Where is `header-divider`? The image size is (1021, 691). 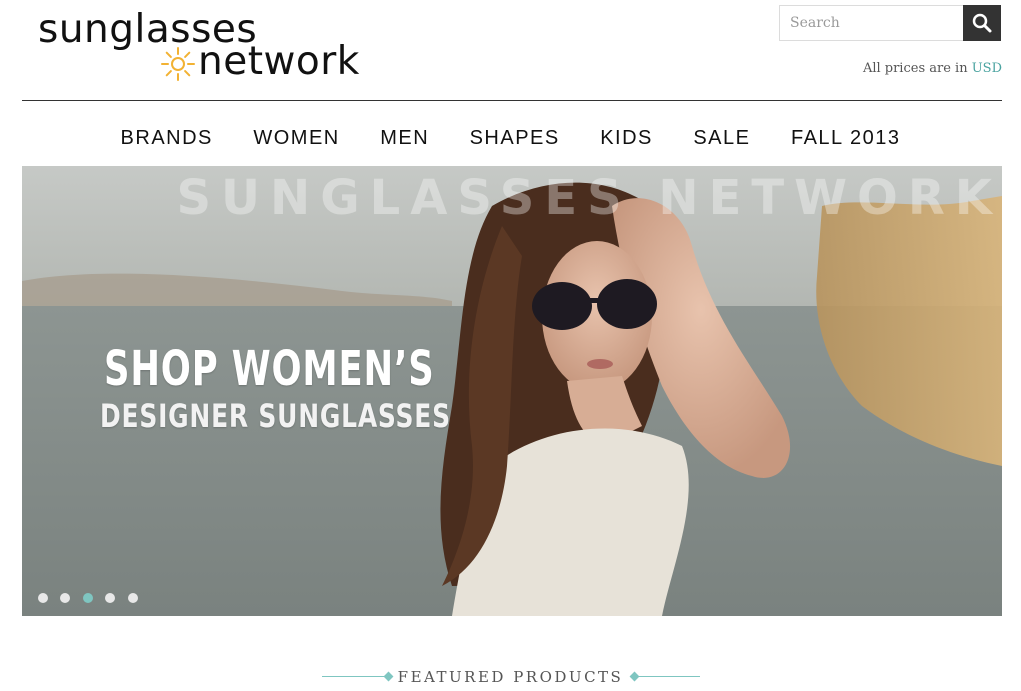
header-divider is located at coordinates (512, 100).